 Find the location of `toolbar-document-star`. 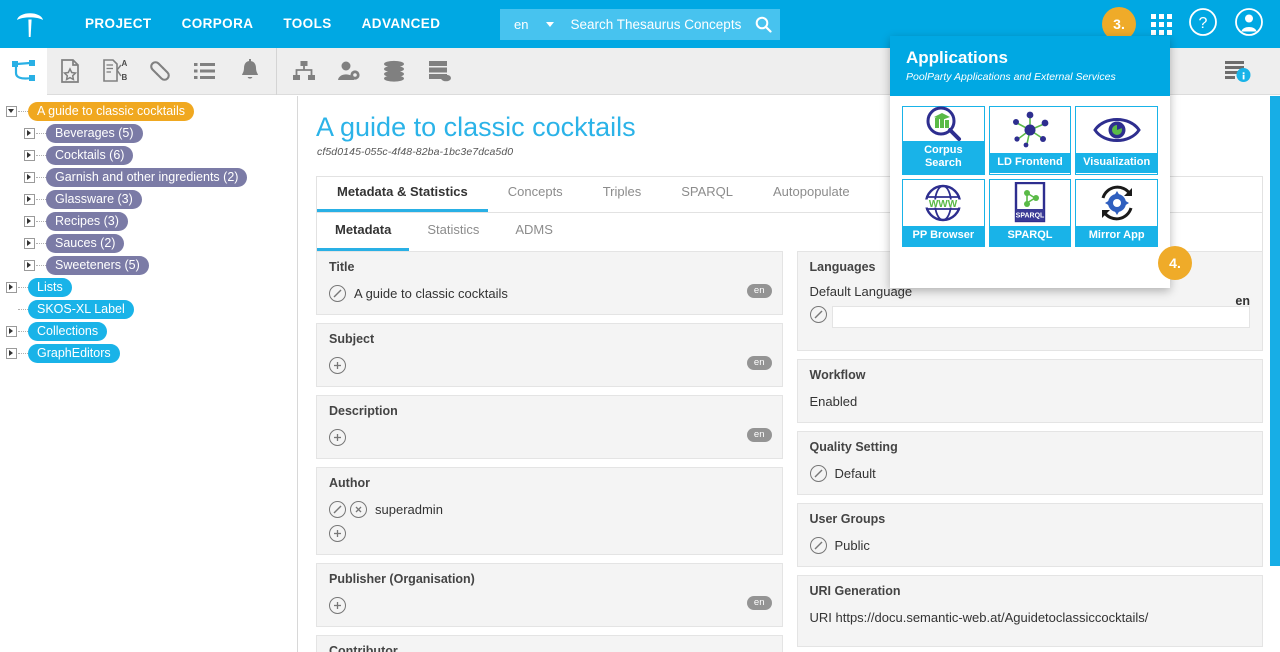

toolbar-document-star is located at coordinates (69, 71).